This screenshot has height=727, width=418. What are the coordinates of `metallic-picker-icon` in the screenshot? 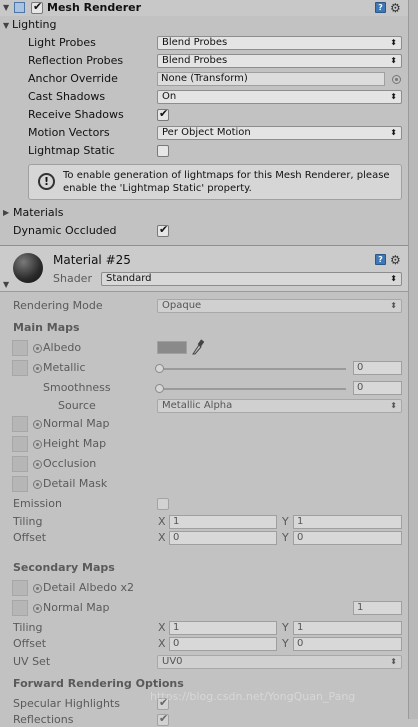 It's located at (37, 368).